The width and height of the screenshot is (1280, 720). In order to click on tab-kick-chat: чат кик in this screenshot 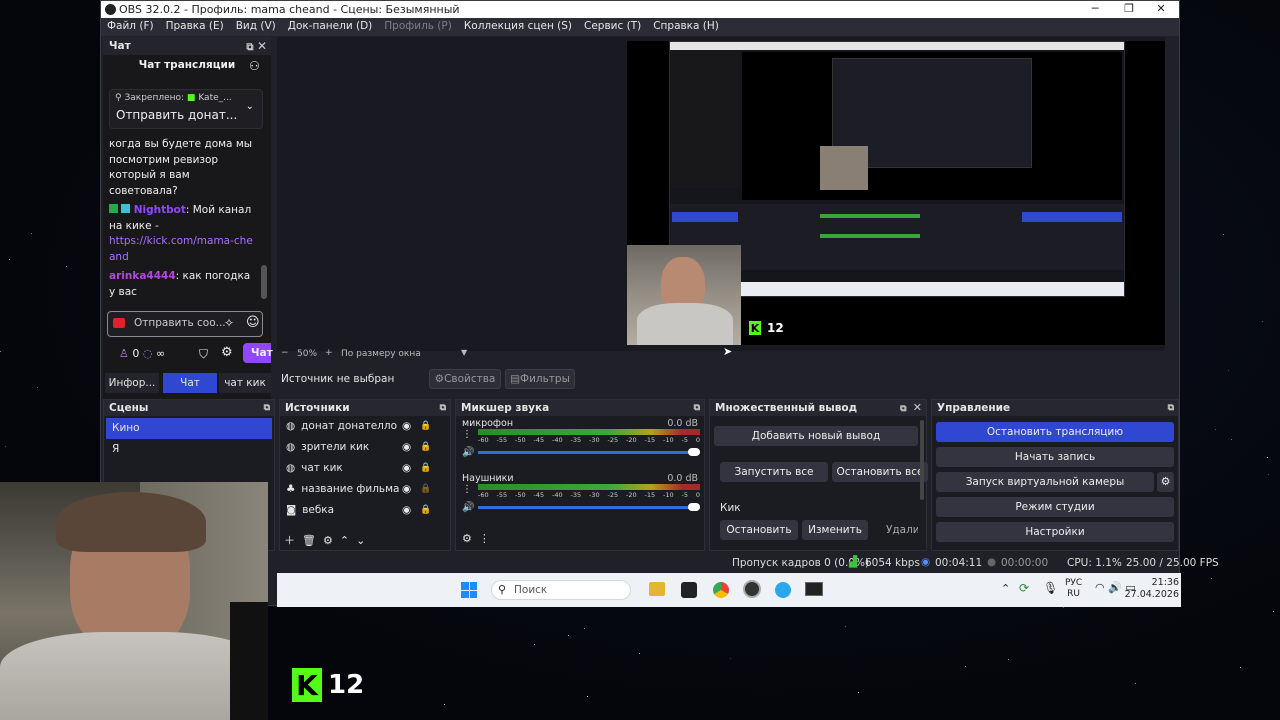, I will do `click(245, 383)`.